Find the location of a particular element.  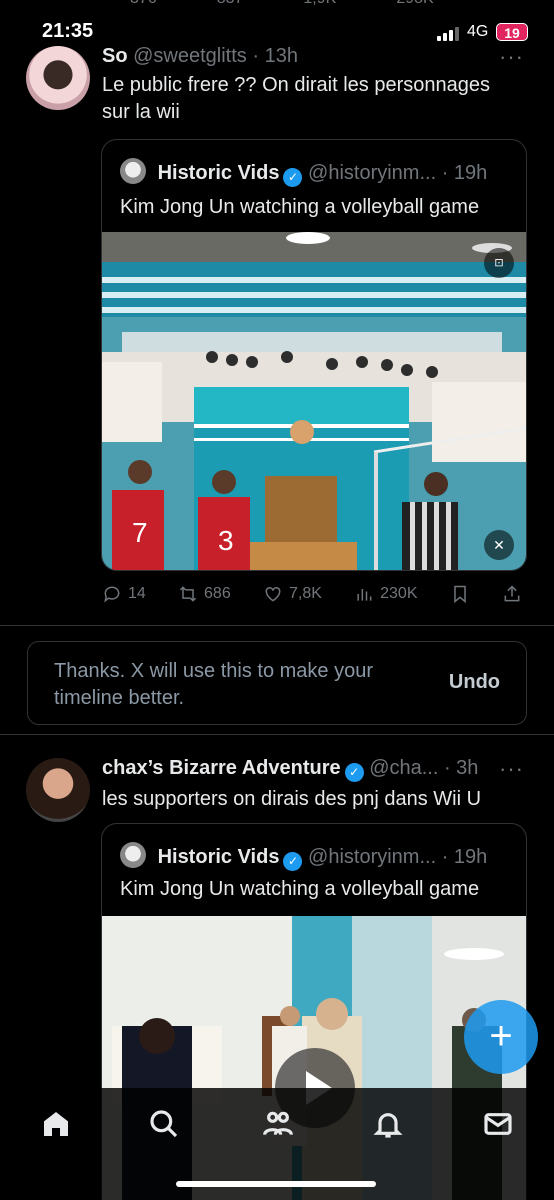

tab-home is located at coordinates (56, 1124).